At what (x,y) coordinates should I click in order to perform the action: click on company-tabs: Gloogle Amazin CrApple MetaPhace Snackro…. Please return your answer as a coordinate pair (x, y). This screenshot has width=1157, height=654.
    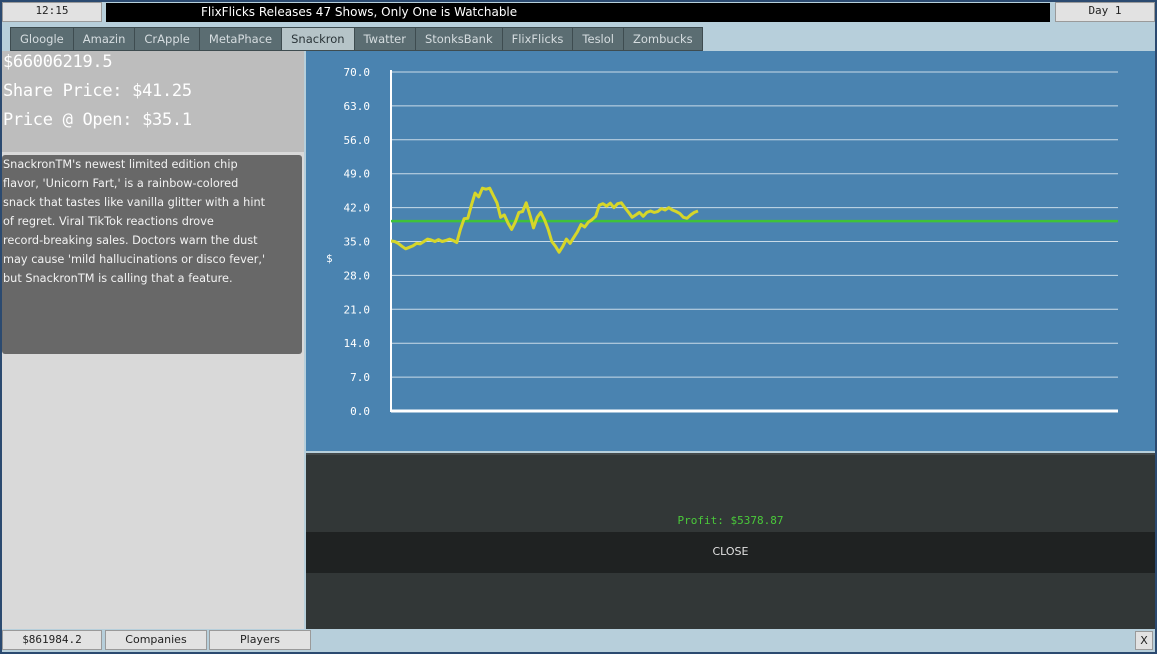
    Looking at the image, I should click on (356, 39).